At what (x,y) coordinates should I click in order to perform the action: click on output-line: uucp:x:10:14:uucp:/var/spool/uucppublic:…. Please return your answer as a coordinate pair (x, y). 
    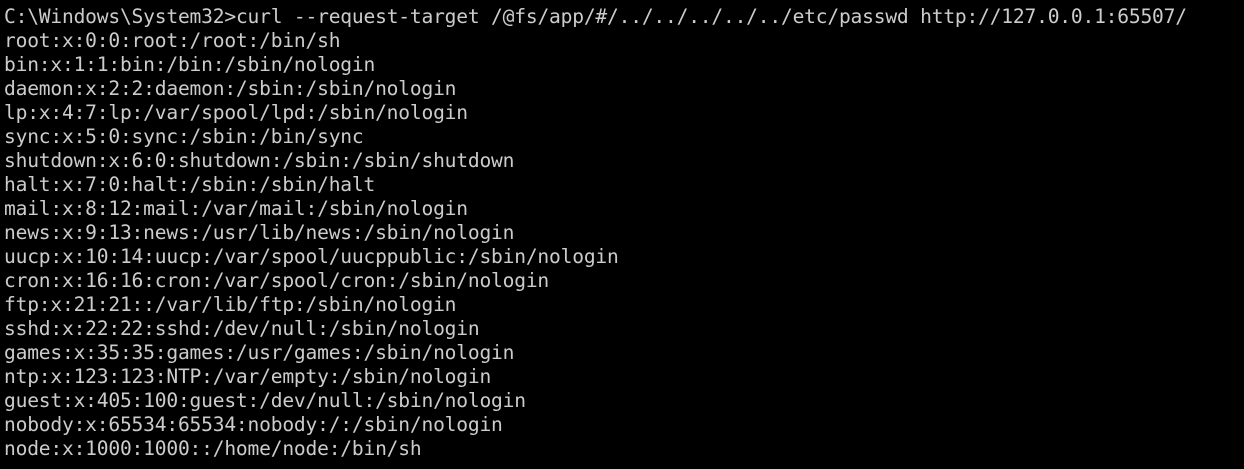
    Looking at the image, I should click on (311, 256).